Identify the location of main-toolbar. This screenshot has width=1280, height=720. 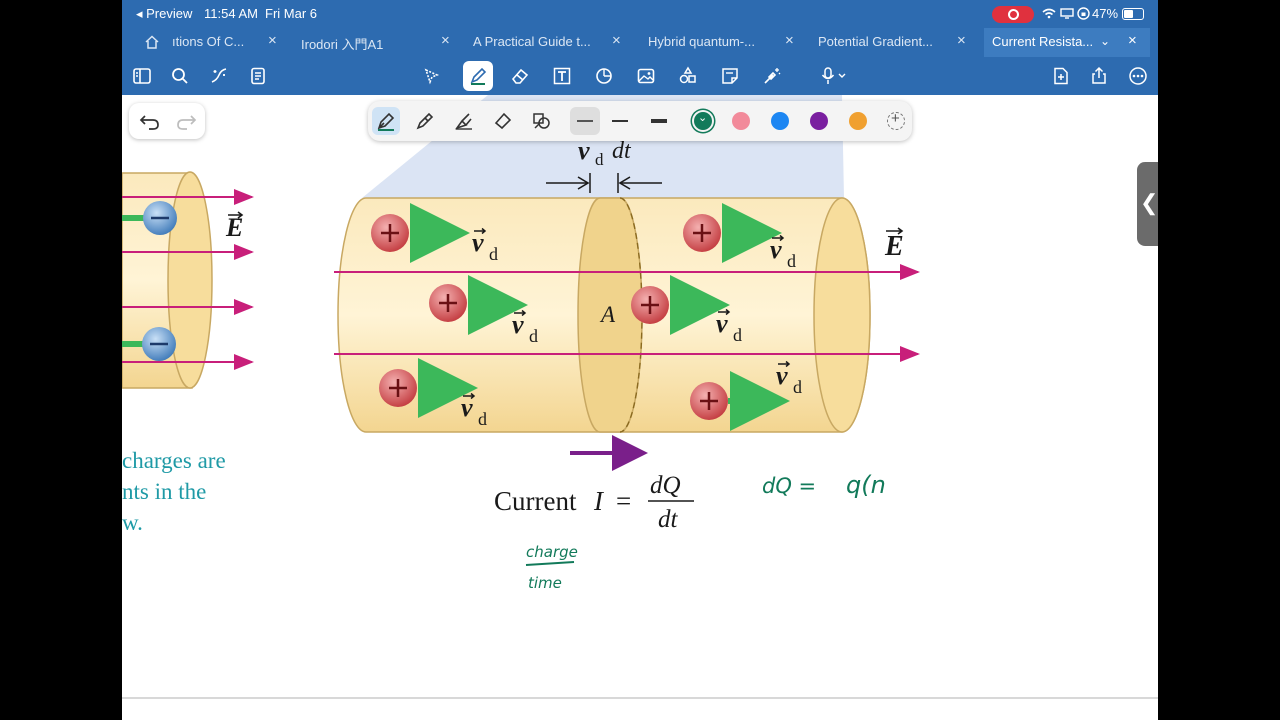
(640, 76).